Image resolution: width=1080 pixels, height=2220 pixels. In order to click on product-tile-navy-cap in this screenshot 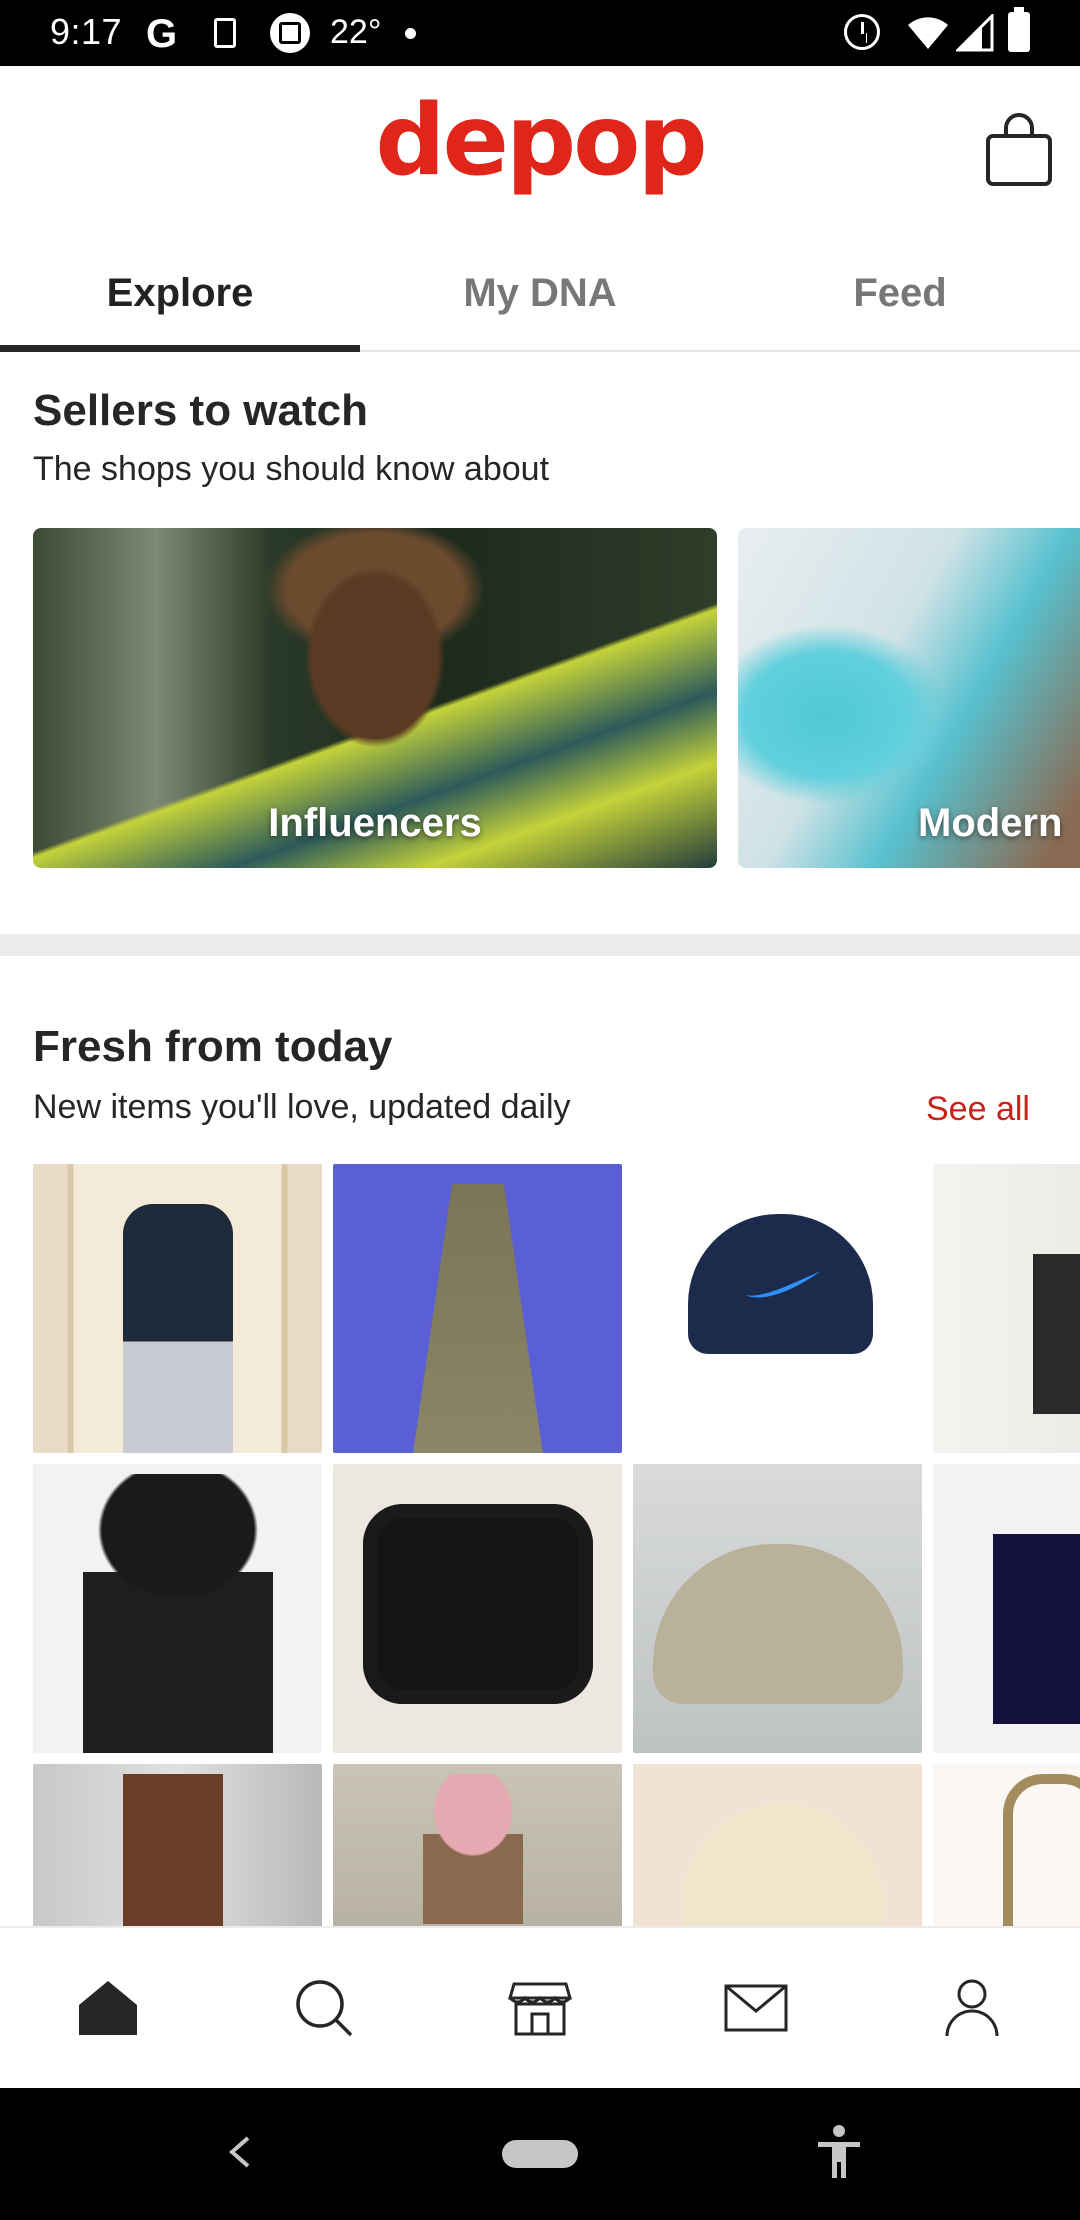, I will do `click(777, 1308)`.